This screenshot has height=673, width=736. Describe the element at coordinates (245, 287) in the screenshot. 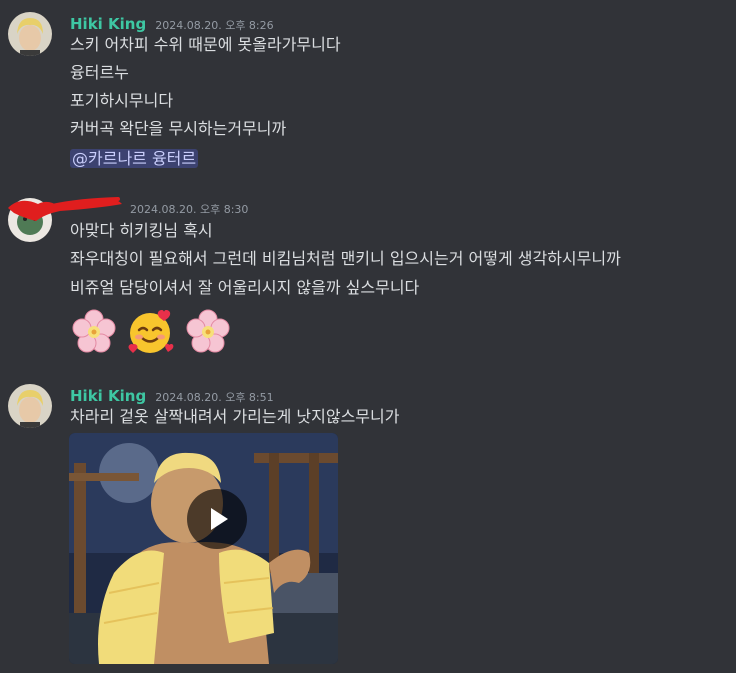

I see `message-text: 비쥬얼 담당이셔서 잘 어울리시지 않을까 싶스무니다` at that location.